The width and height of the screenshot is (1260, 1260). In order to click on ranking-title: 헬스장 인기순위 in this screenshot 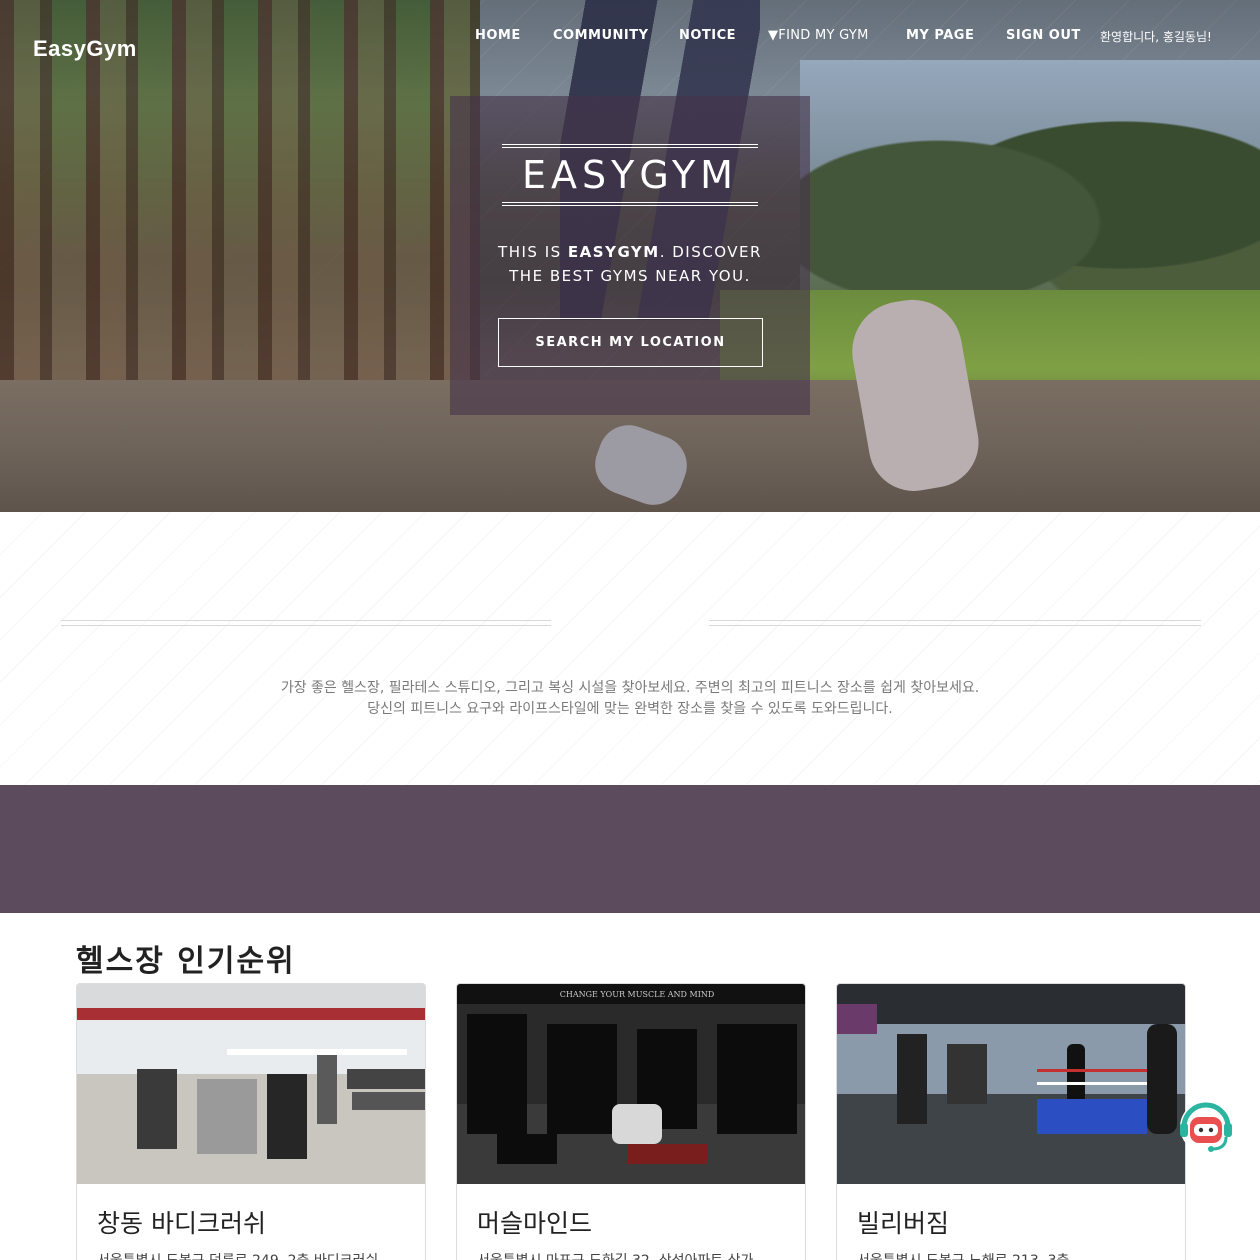, I will do `click(186, 961)`.